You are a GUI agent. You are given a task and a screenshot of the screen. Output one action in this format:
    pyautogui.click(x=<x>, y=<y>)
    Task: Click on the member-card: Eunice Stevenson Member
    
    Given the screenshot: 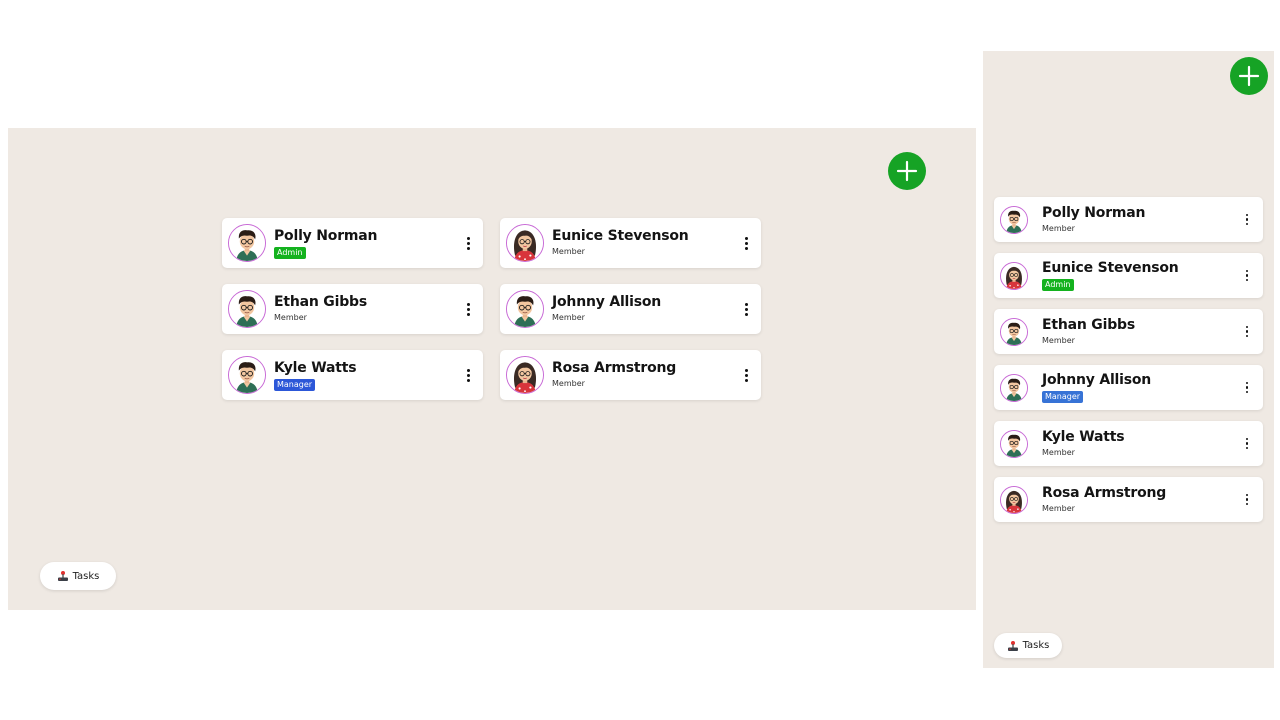 What is the action you would take?
    pyautogui.click(x=630, y=243)
    